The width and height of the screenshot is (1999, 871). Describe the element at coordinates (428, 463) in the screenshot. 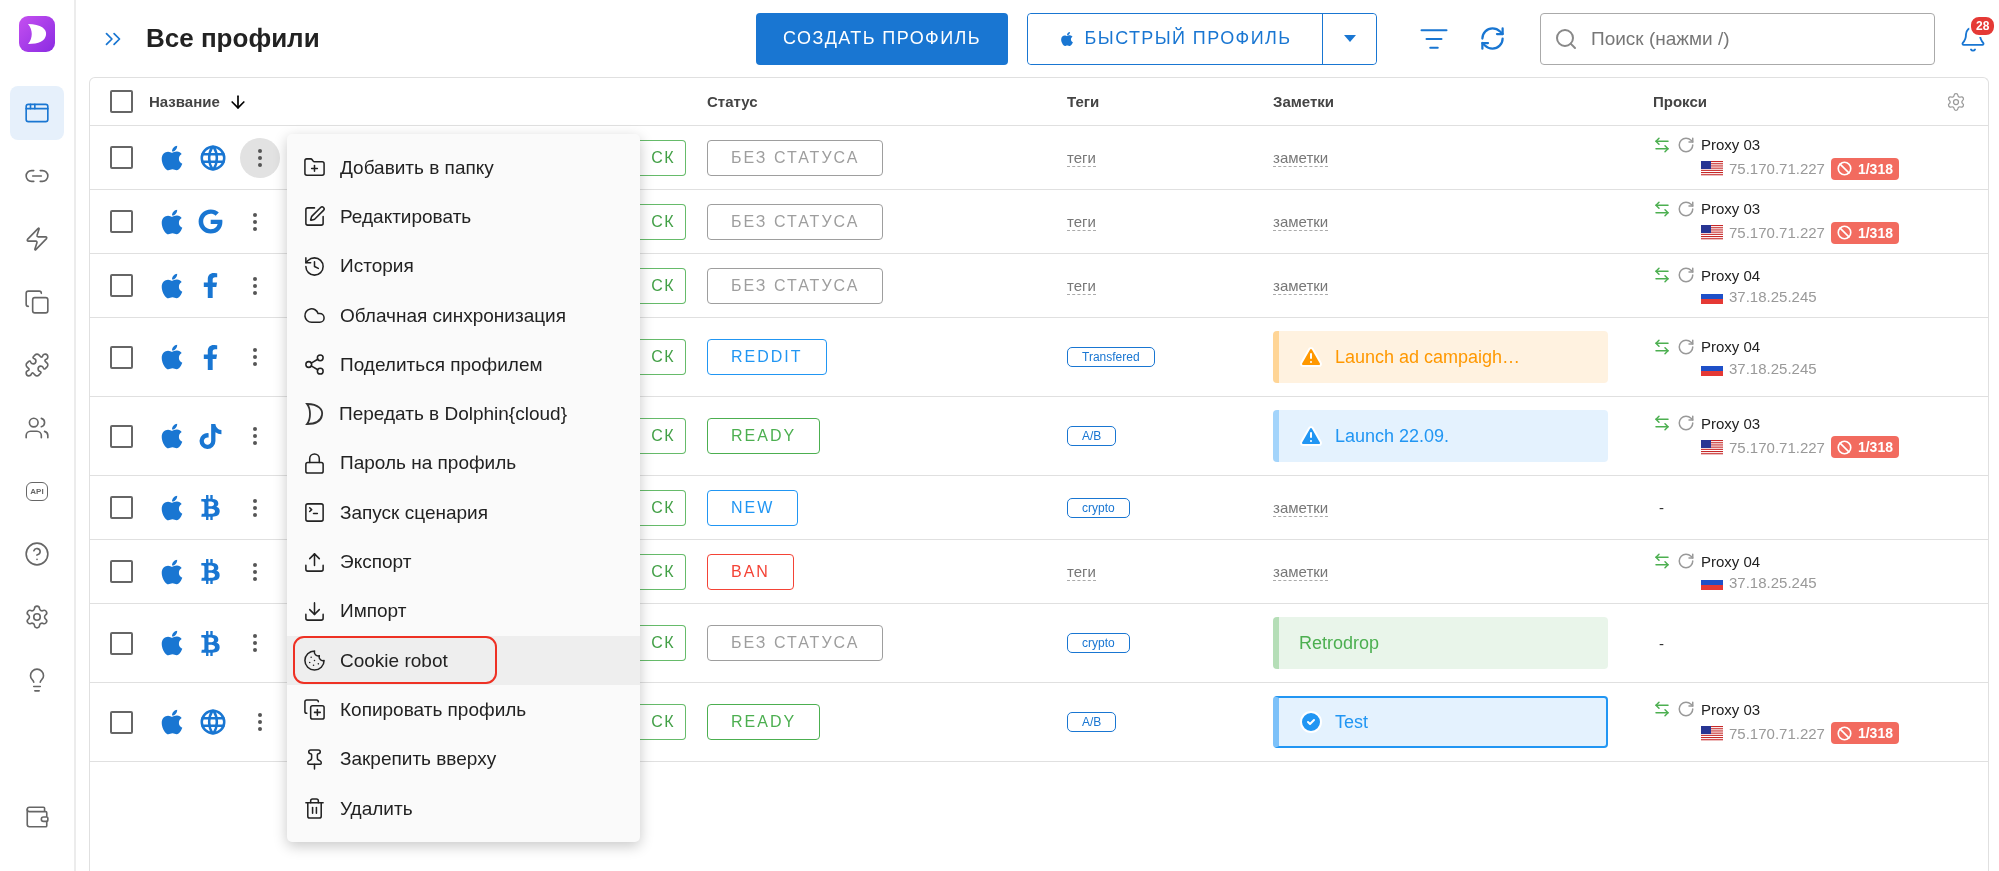

I see `menu-label: Пароль на профиль` at that location.